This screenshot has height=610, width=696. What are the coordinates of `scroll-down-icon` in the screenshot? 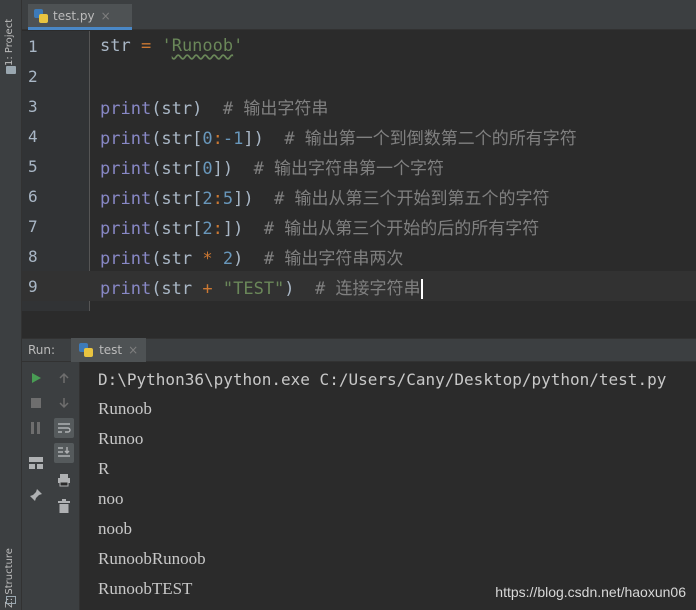 It's located at (64, 403).